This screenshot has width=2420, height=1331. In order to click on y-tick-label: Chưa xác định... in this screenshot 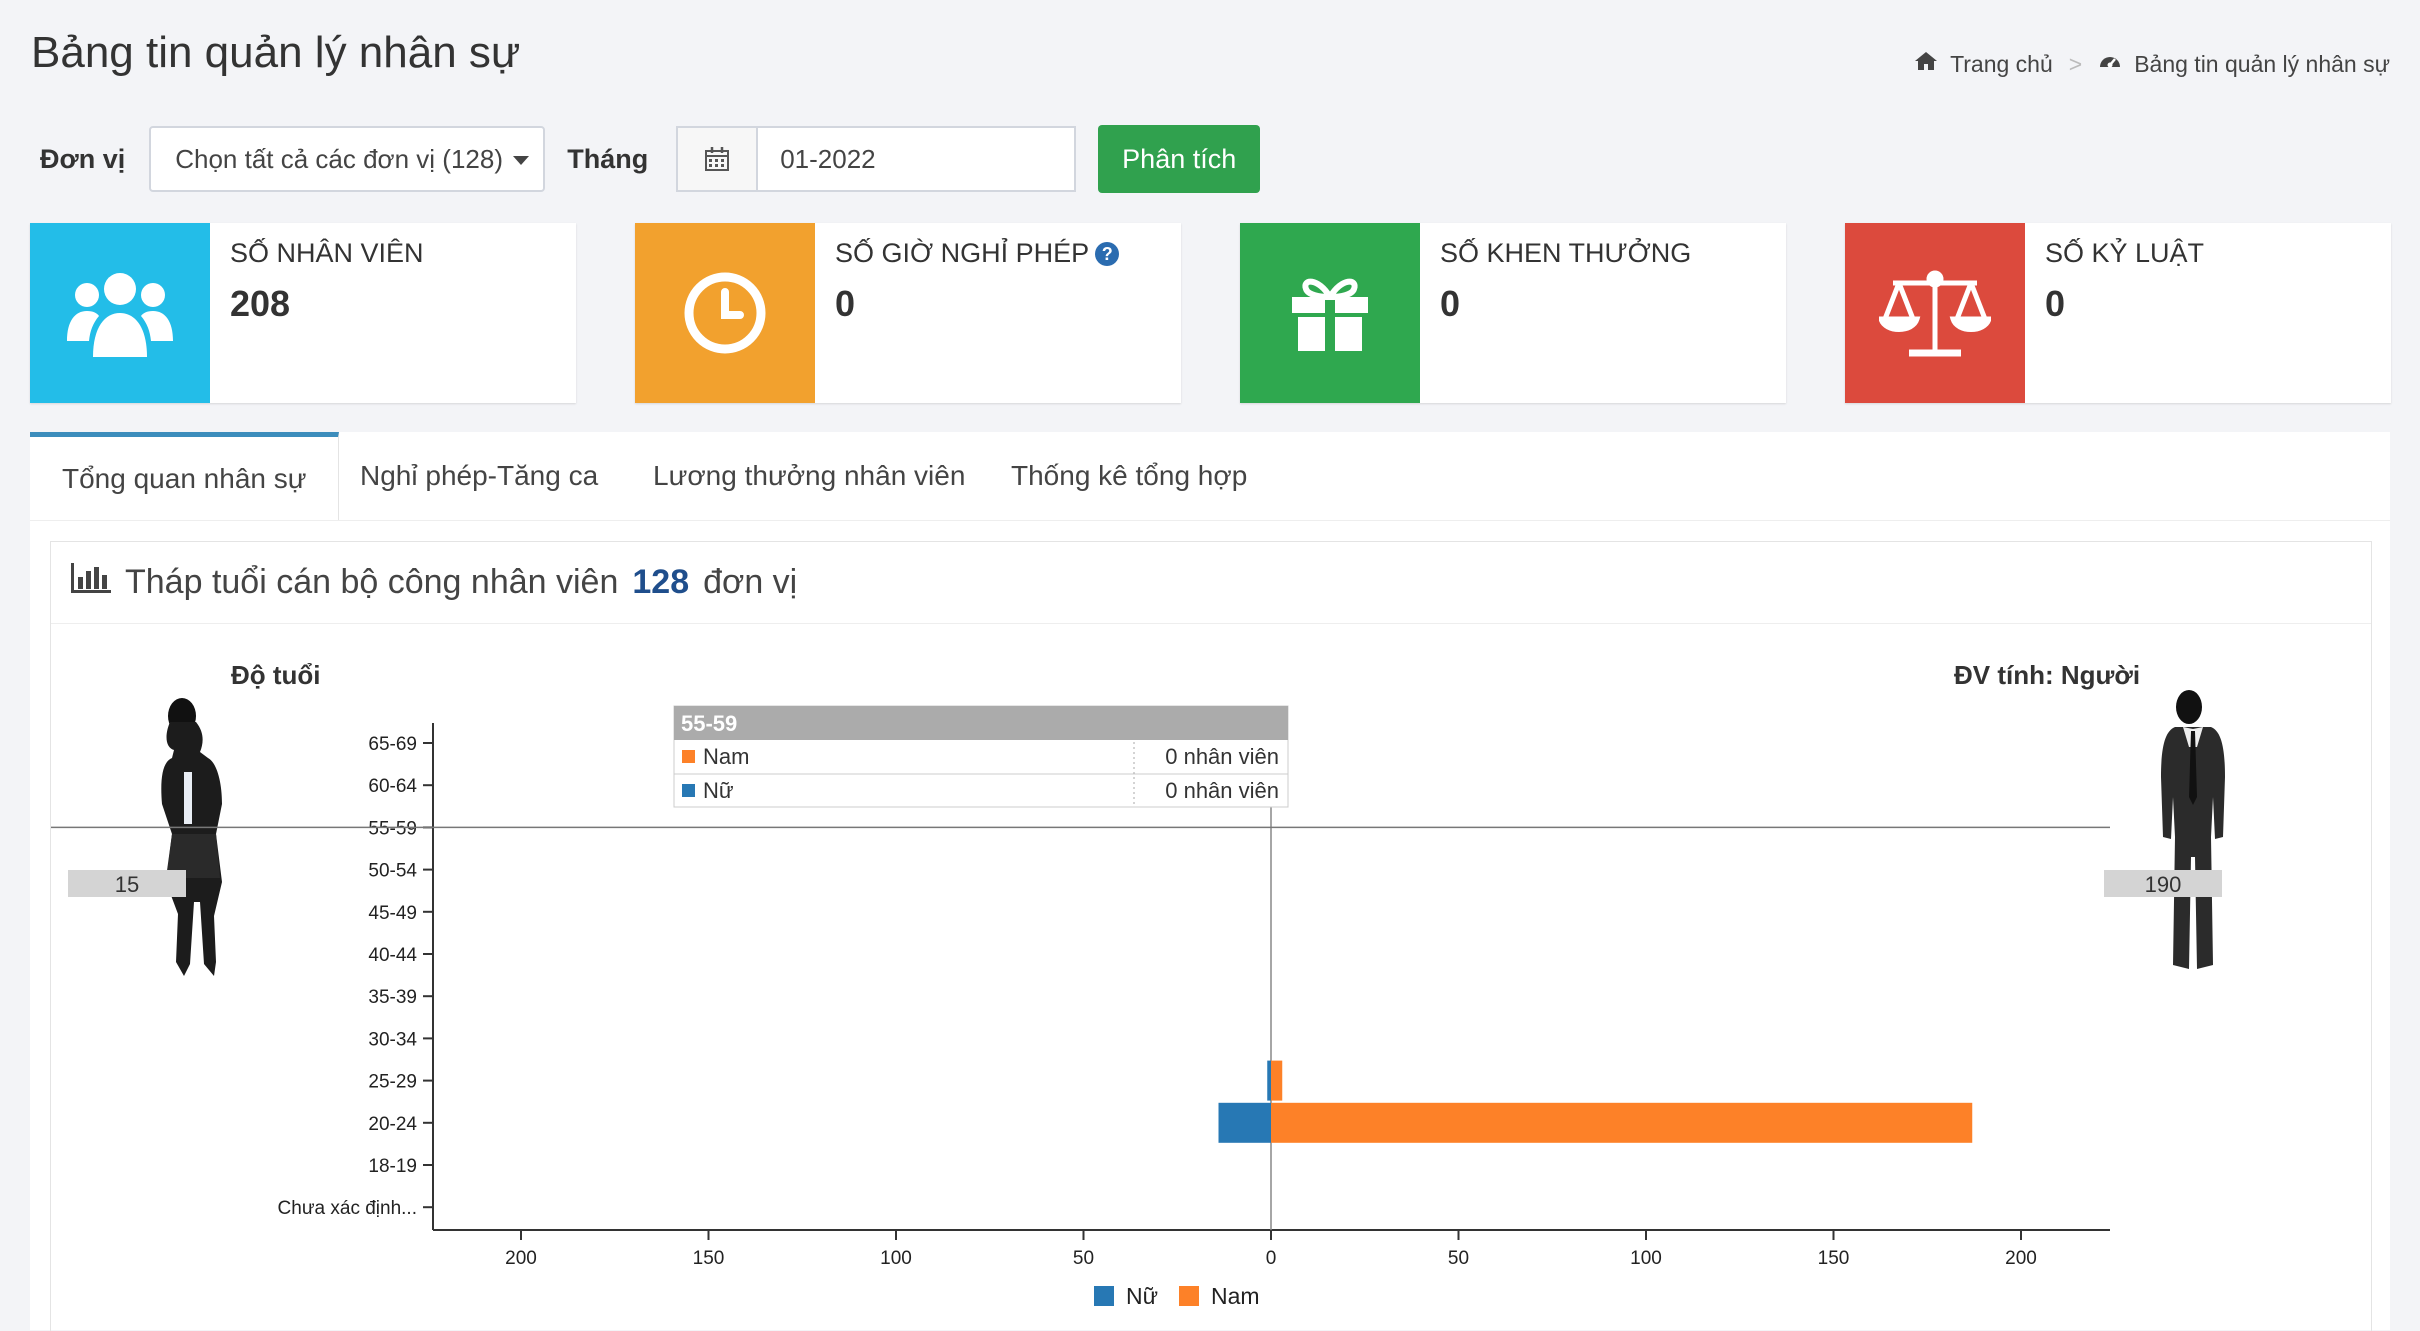, I will do `click(347, 1208)`.